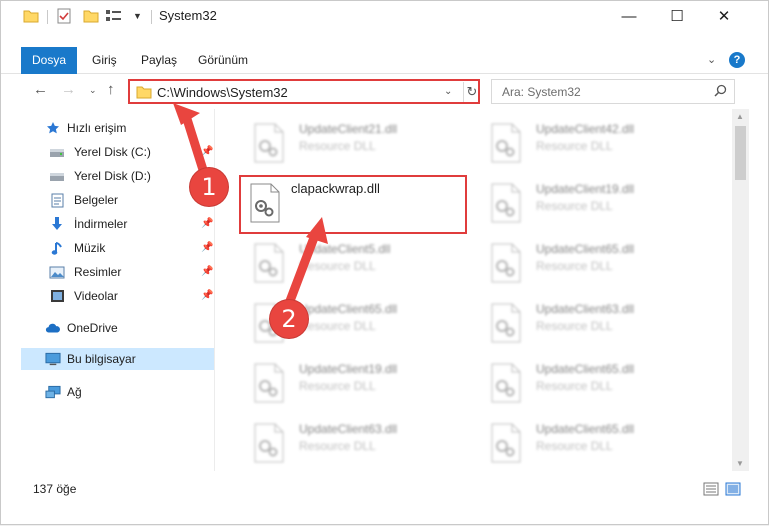 The height and width of the screenshot is (526, 769). What do you see at coordinates (209, 187) in the screenshot?
I see `step-1-badge: 1` at bounding box center [209, 187].